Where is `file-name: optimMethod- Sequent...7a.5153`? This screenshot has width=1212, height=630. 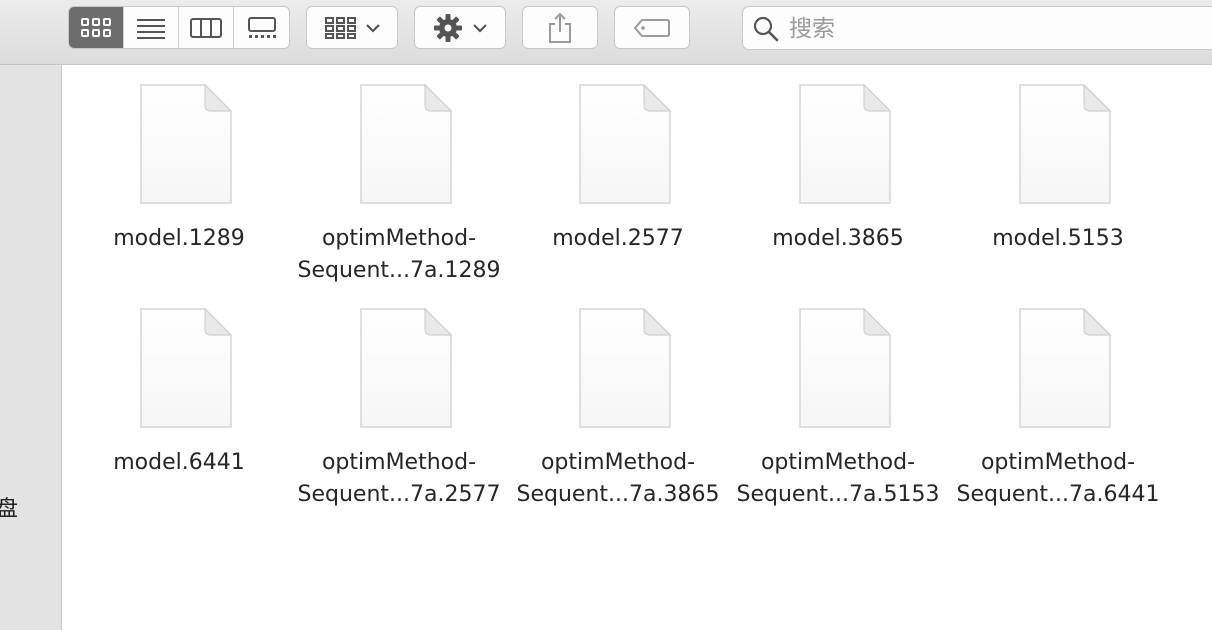
file-name: optimMethod- Sequent...7a.5153 is located at coordinates (838, 479).